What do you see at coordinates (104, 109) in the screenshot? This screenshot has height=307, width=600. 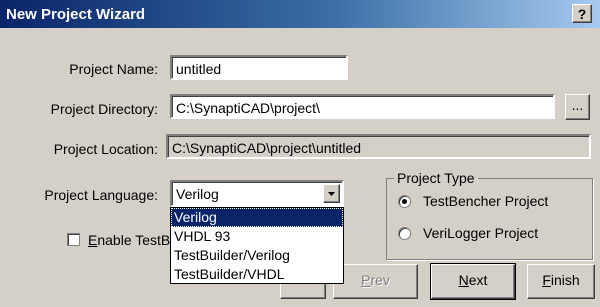 I see `project-directory-label: Project Directory:` at bounding box center [104, 109].